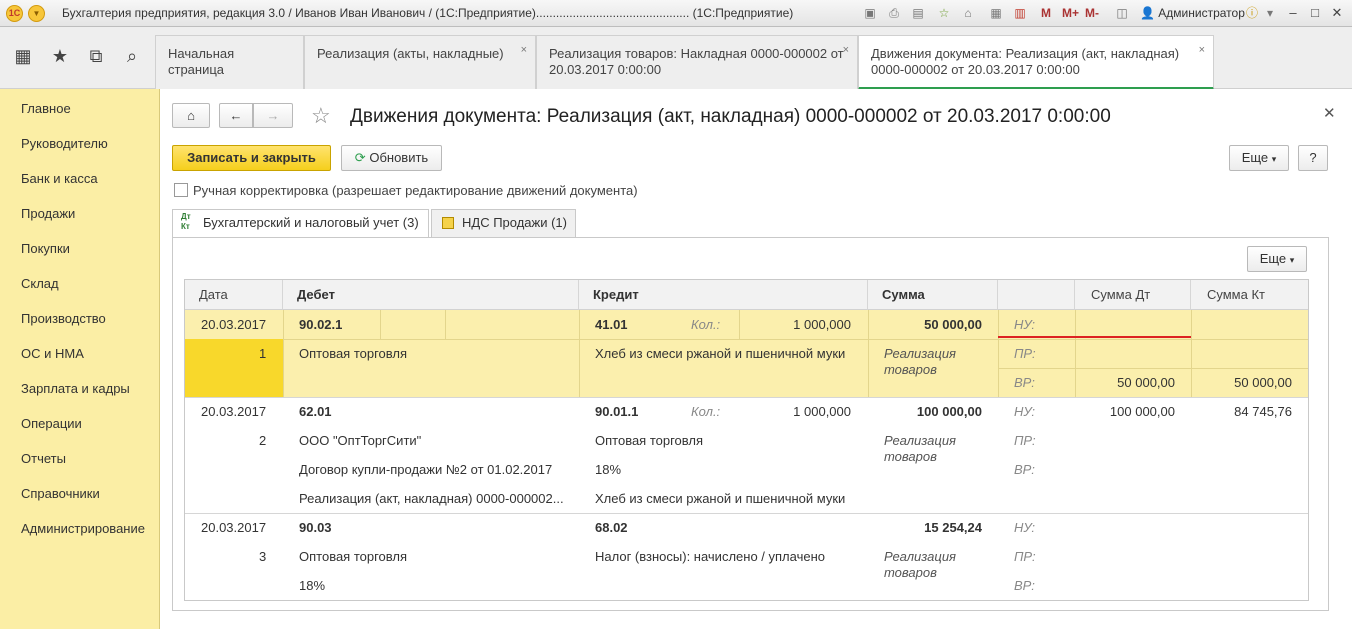 This screenshot has height=629, width=1352. Describe the element at coordinates (312, 585) in the screenshot. I see `row-debit-subconto: 18%` at that location.